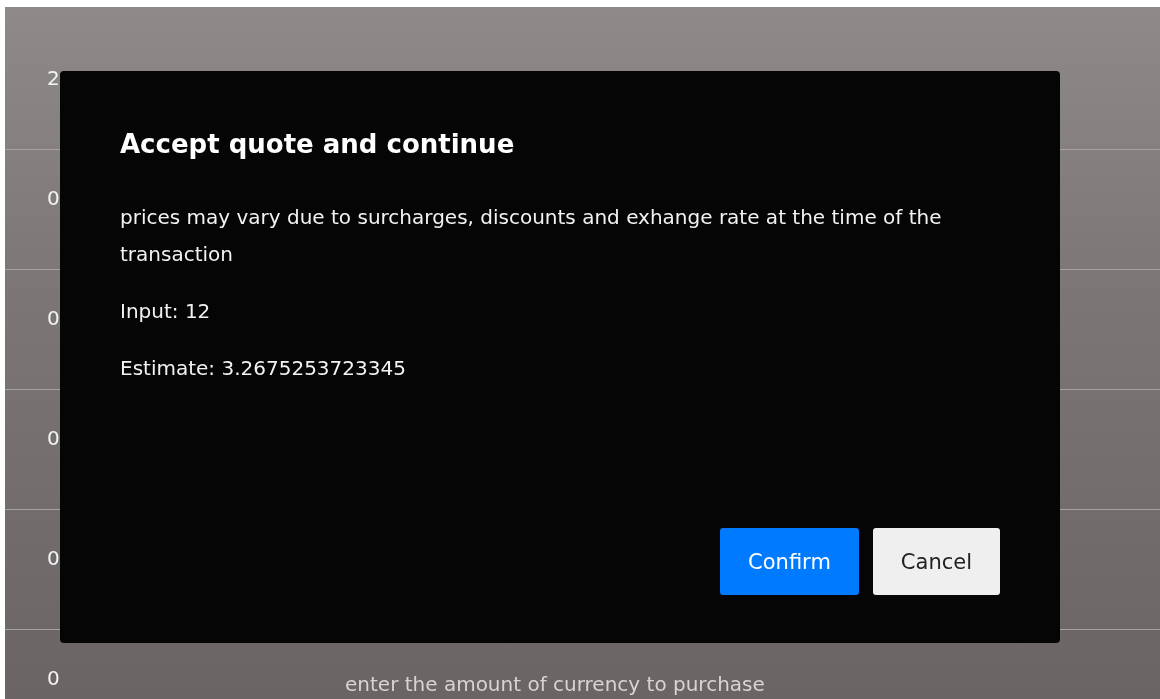  What do you see at coordinates (53, 78) in the screenshot?
I see `count-value: 2` at bounding box center [53, 78].